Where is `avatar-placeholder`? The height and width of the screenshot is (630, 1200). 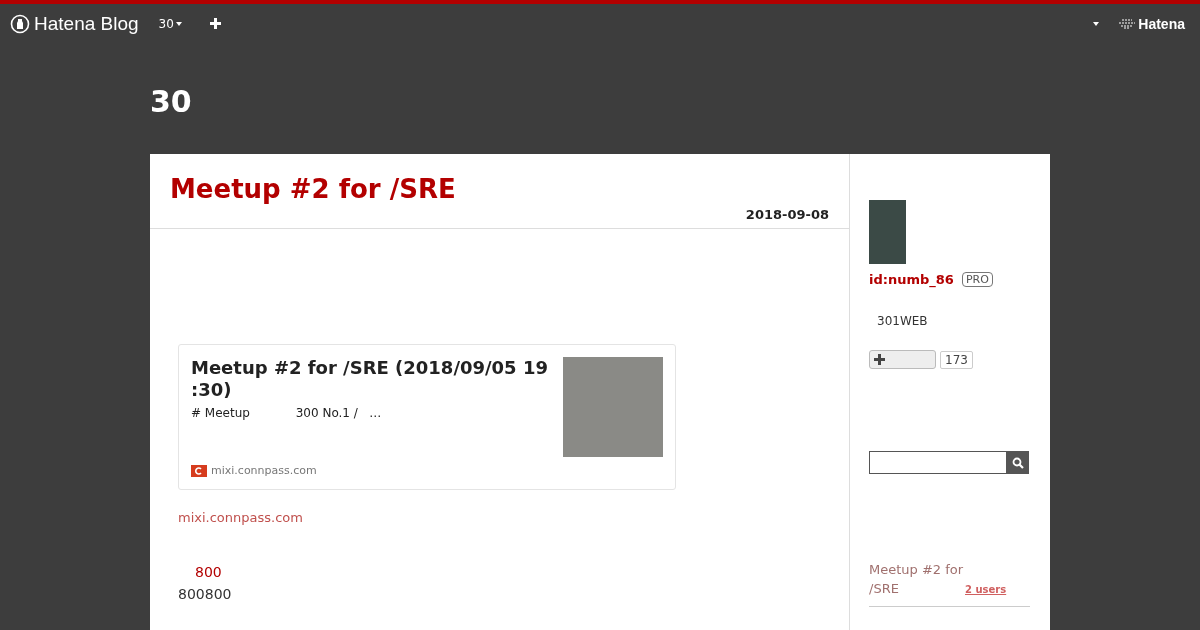
avatar-placeholder is located at coordinates (887, 232).